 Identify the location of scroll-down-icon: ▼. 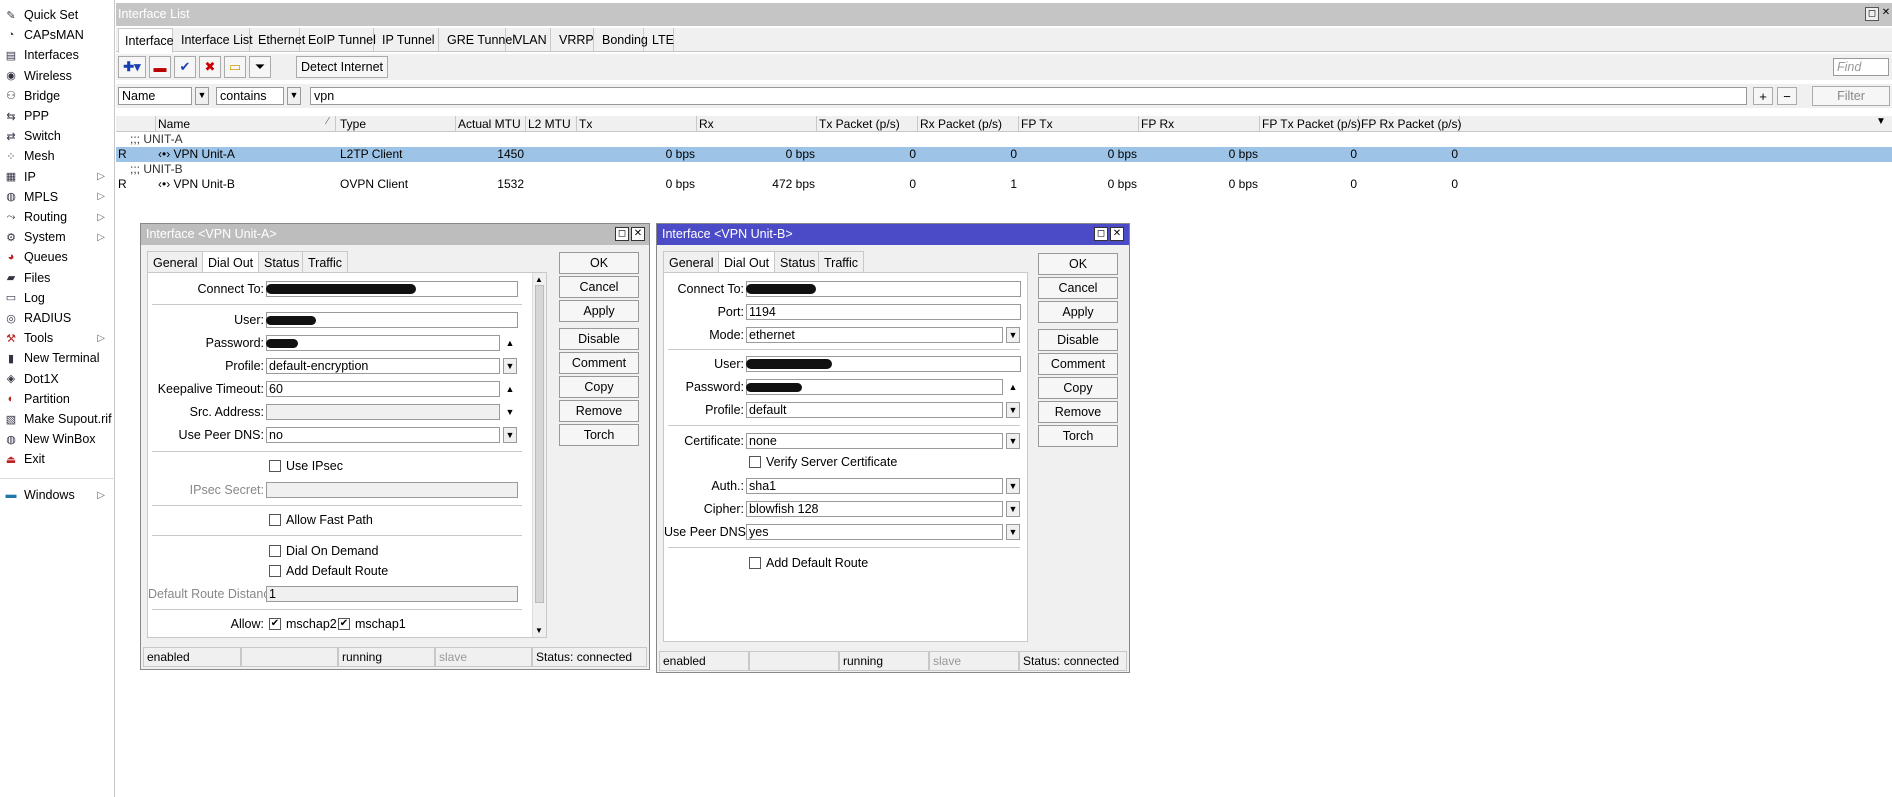
(539, 630).